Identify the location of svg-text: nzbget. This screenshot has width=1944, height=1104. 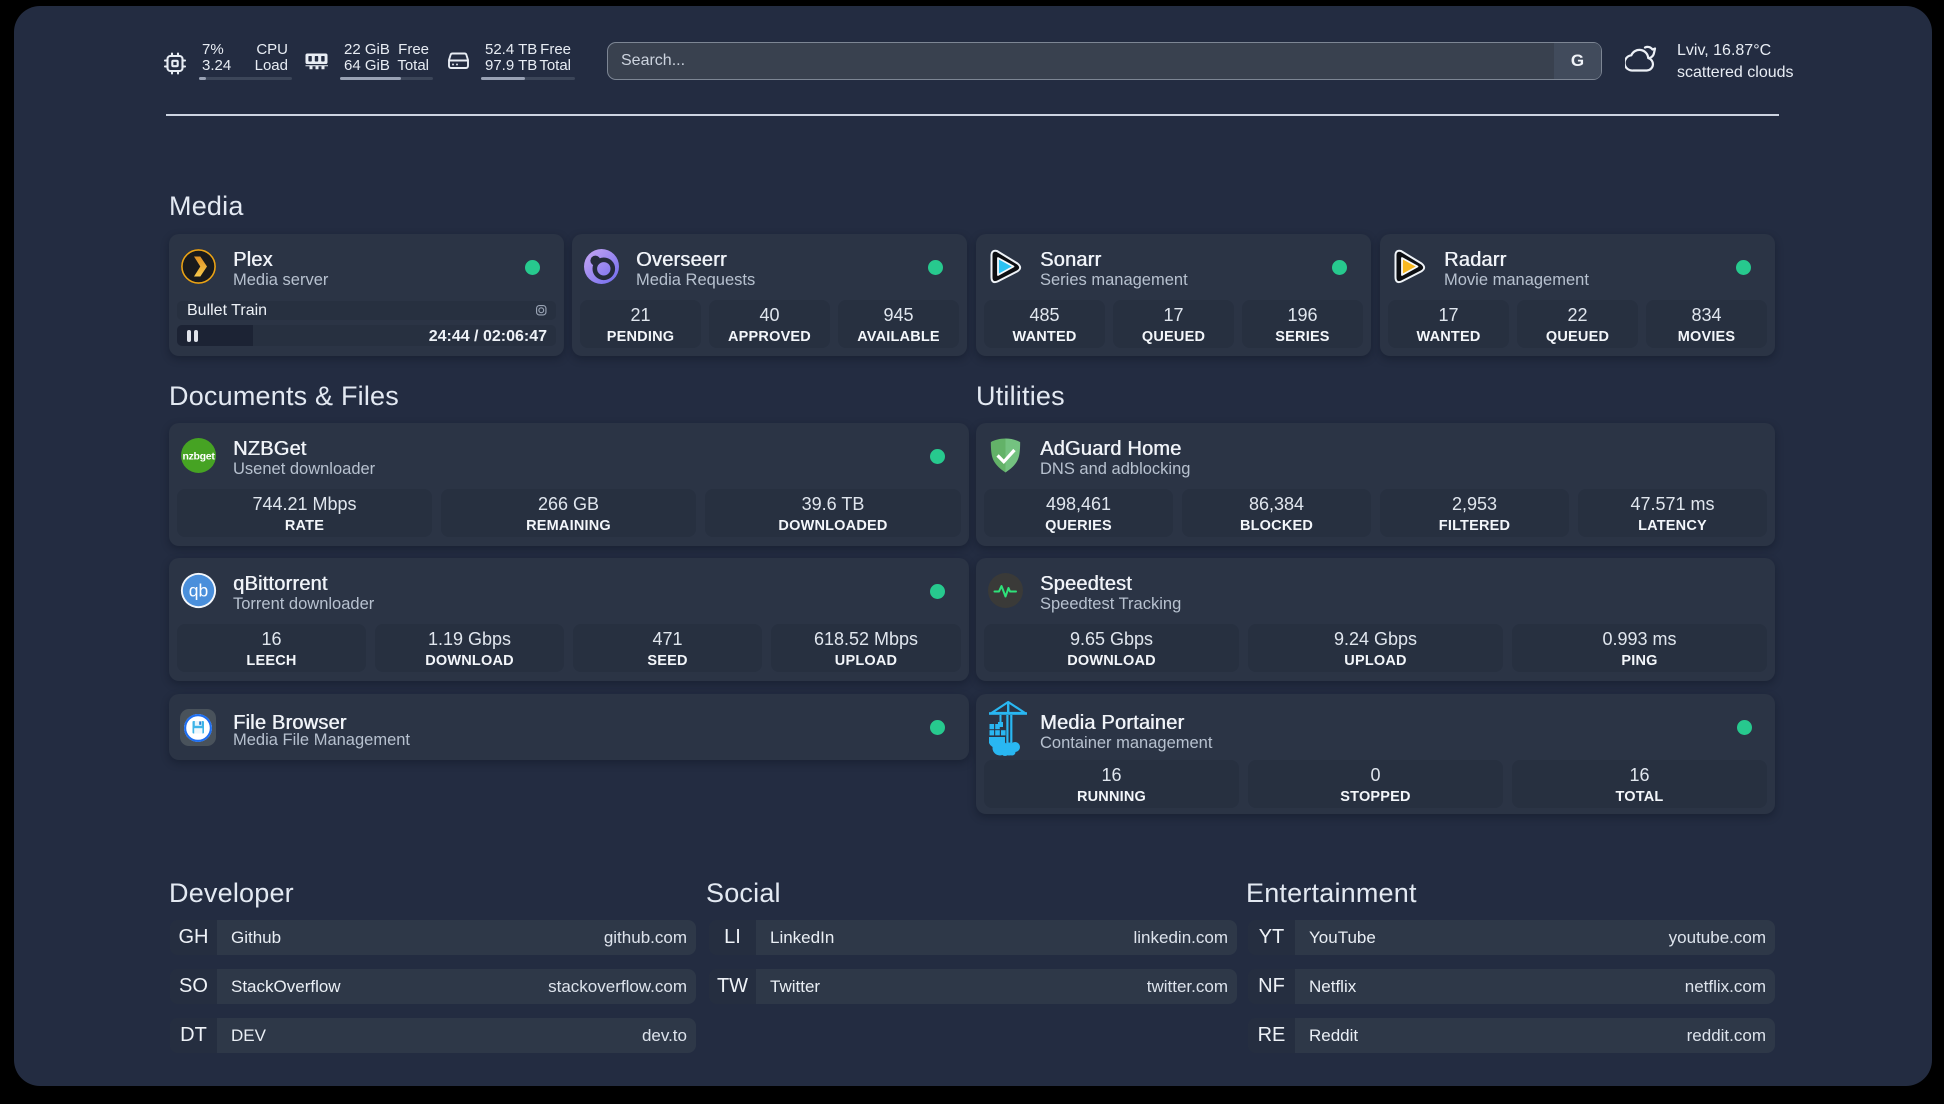
(198, 456).